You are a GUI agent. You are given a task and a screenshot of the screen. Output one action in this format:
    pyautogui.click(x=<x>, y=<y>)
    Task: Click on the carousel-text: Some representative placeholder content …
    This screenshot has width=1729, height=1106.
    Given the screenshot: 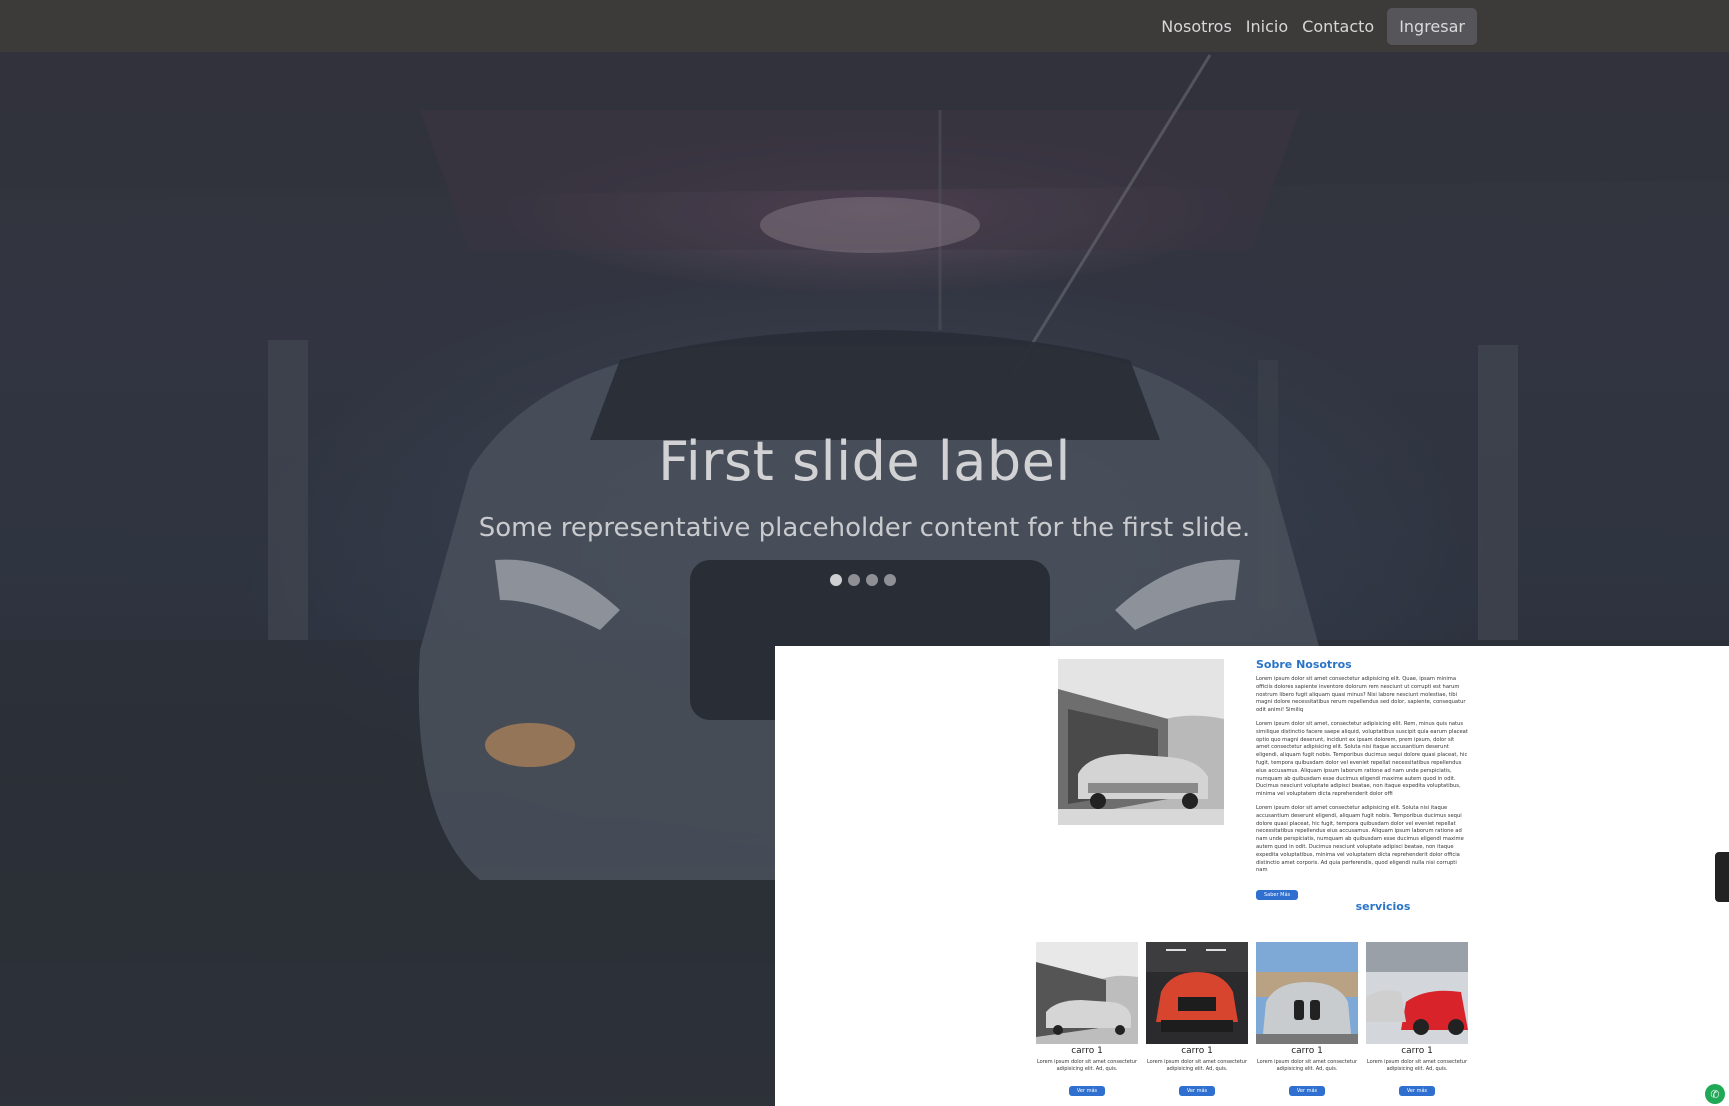 What is the action you would take?
    pyautogui.click(x=864, y=528)
    